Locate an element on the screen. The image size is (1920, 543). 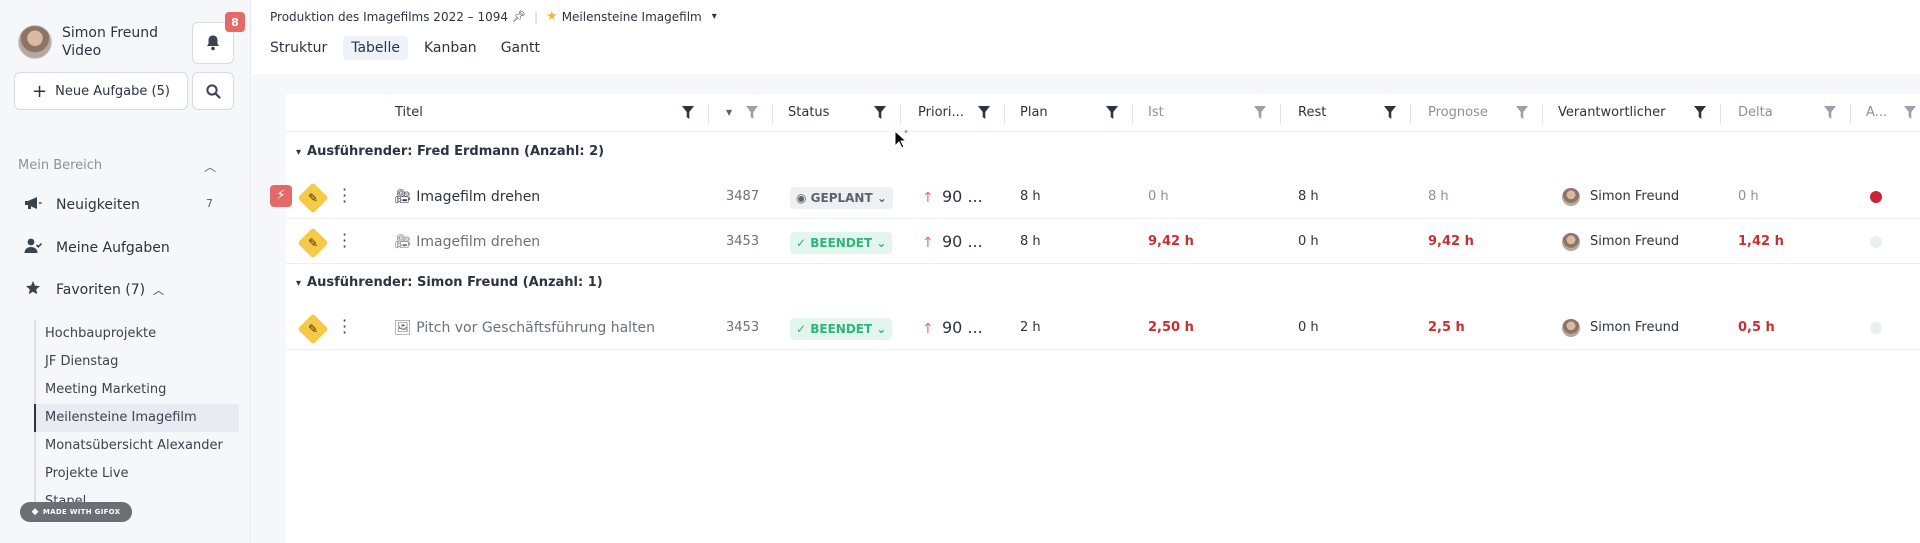
presentation-icon: 🖼︎ is located at coordinates (405, 328).